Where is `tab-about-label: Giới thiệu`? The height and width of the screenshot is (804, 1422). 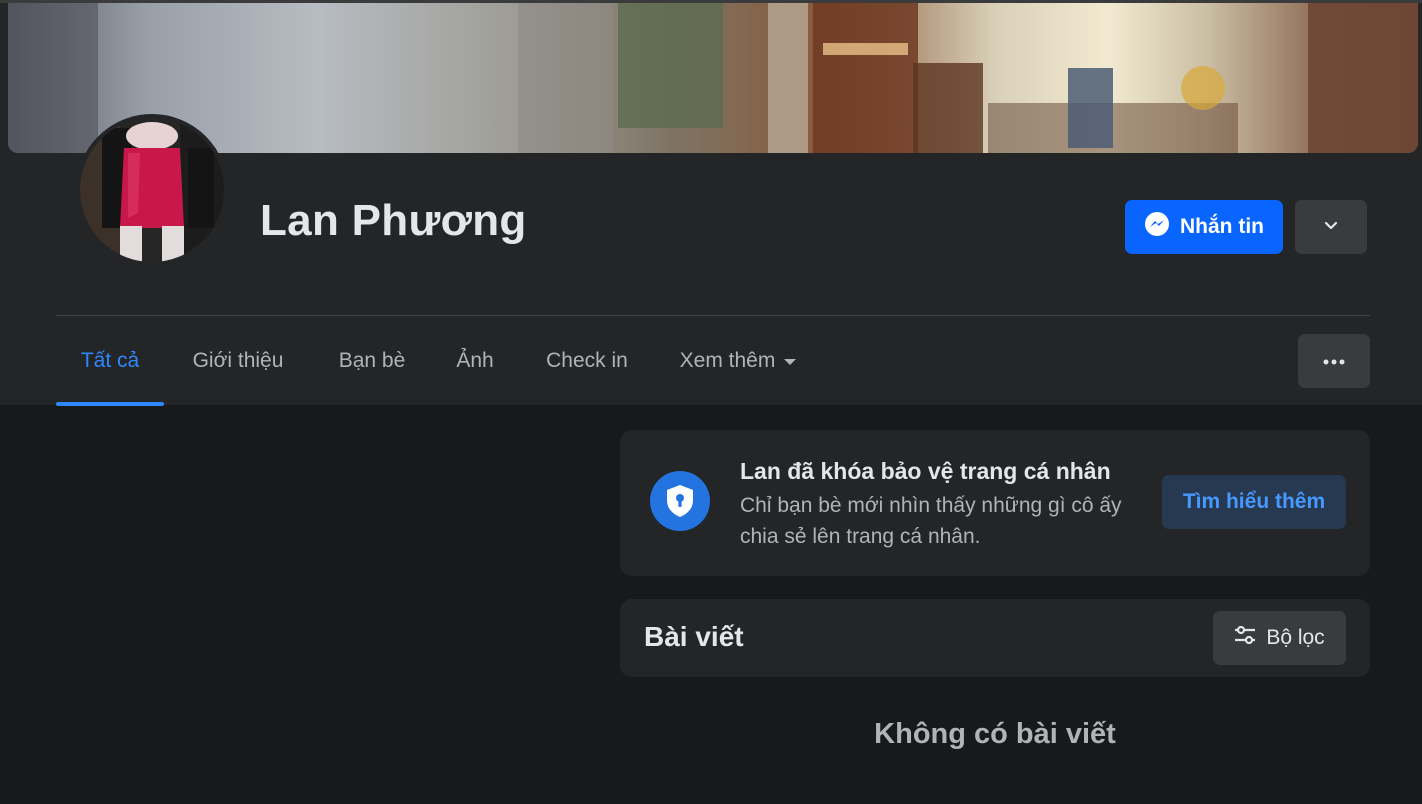 tab-about-label: Giới thiệu is located at coordinates (238, 360).